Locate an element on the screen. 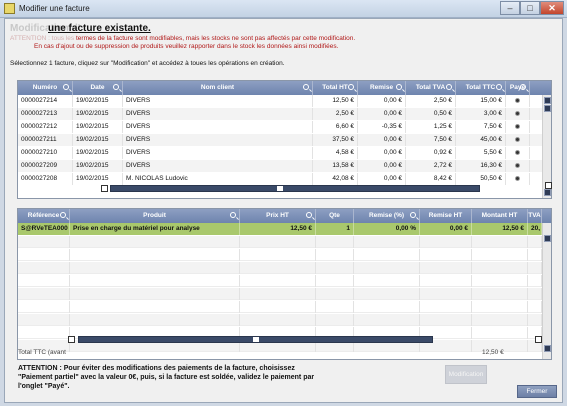 This screenshot has width=567, height=406. lines-scroll-right is located at coordinates (538, 339).